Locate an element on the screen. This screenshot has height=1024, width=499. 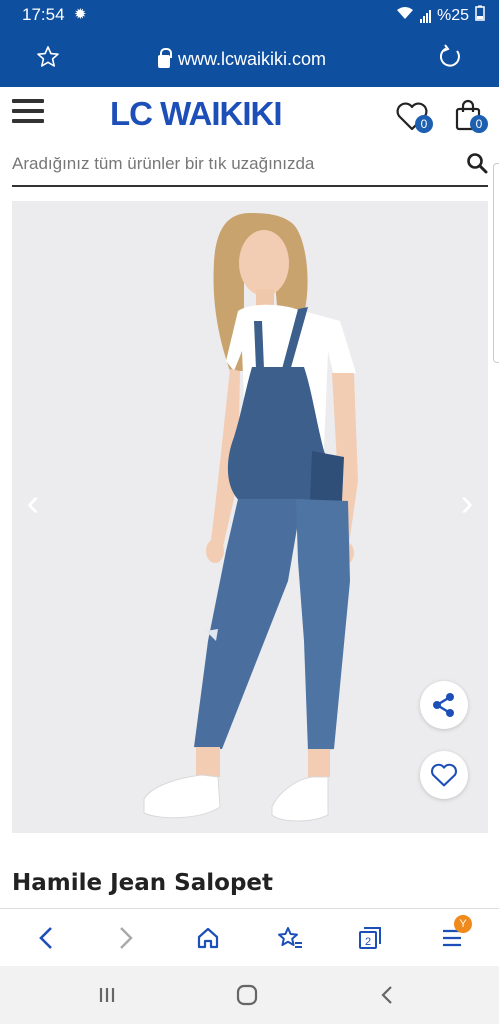
battery-level: %25 is located at coordinates (452, 15).